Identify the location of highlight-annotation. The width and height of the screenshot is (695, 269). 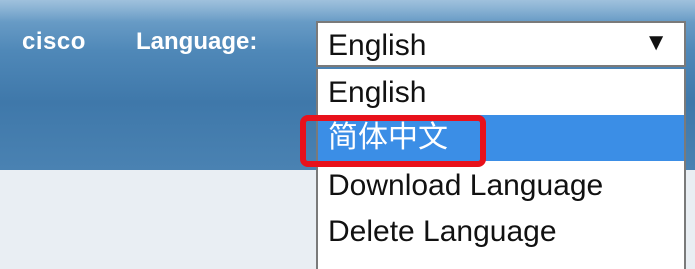
(393, 141).